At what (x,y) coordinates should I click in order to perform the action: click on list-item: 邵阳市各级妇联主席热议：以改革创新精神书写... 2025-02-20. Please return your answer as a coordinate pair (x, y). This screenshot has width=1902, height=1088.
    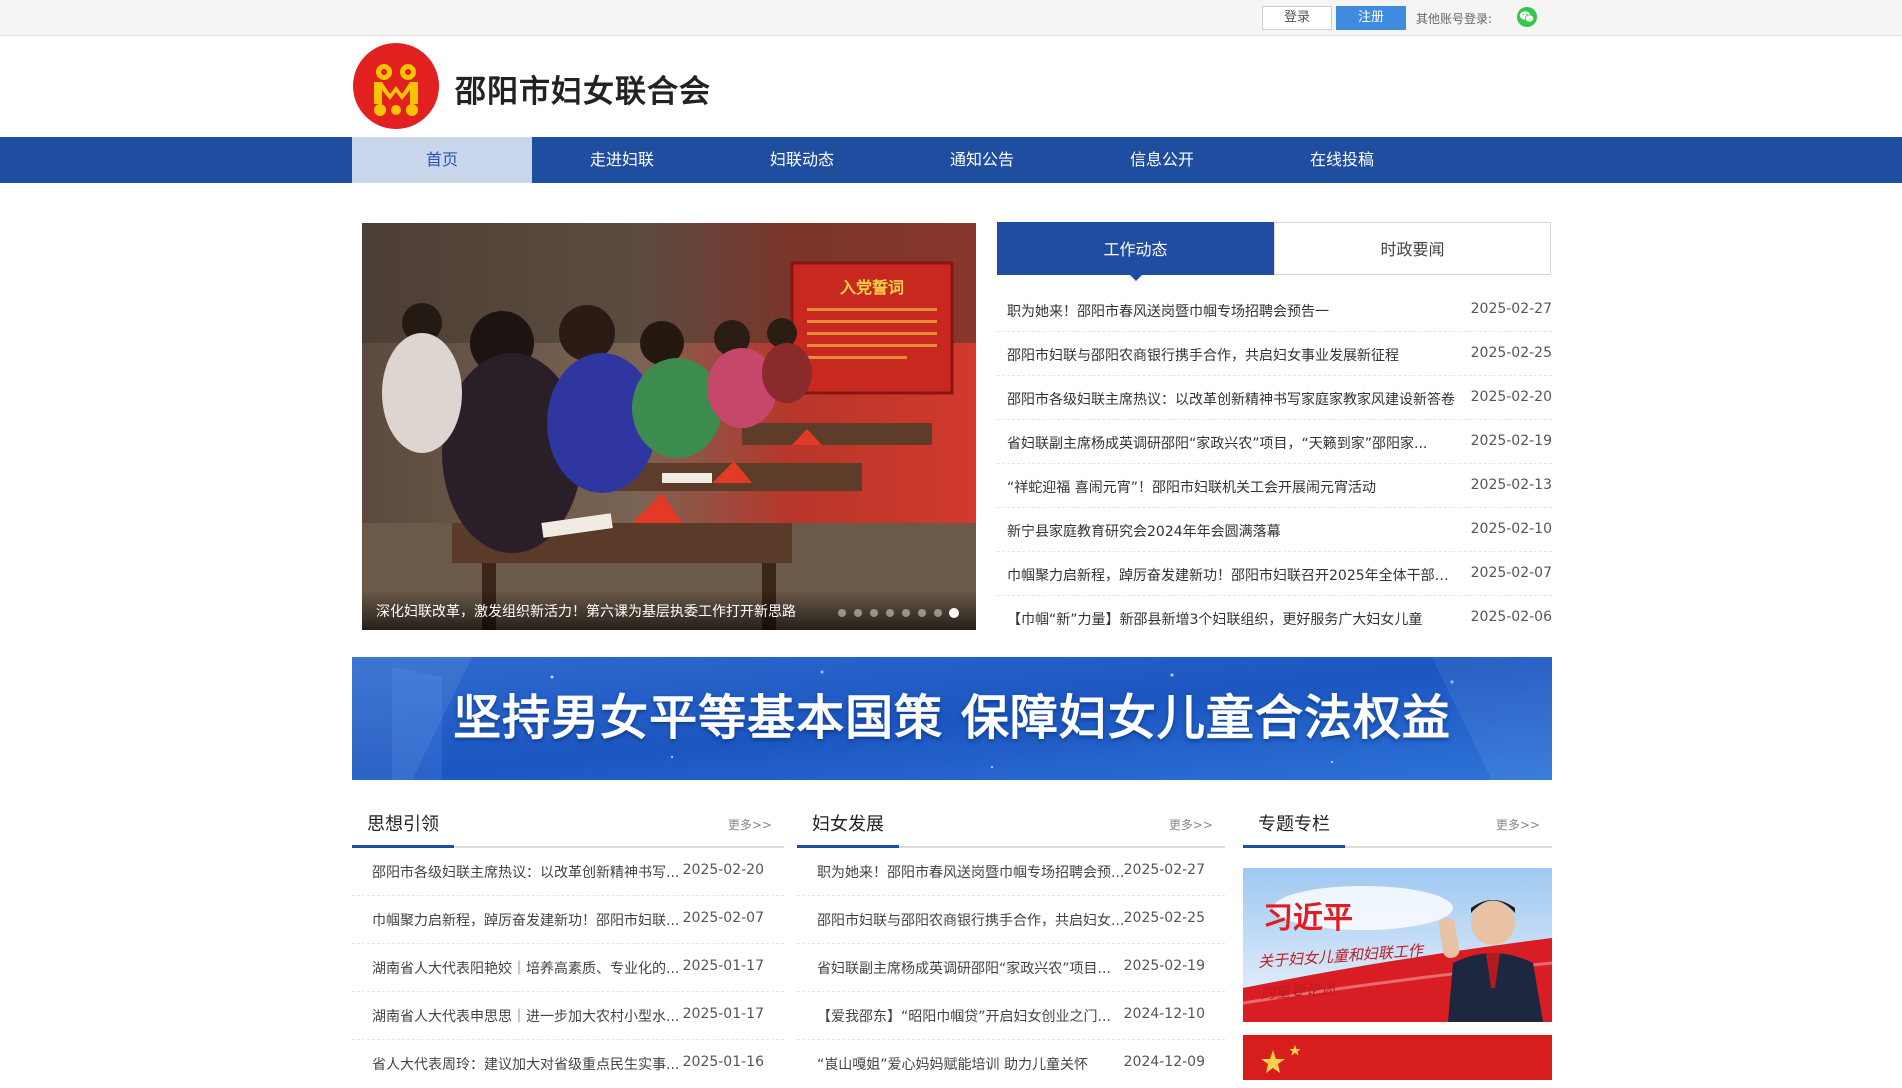
    Looking at the image, I should click on (568, 872).